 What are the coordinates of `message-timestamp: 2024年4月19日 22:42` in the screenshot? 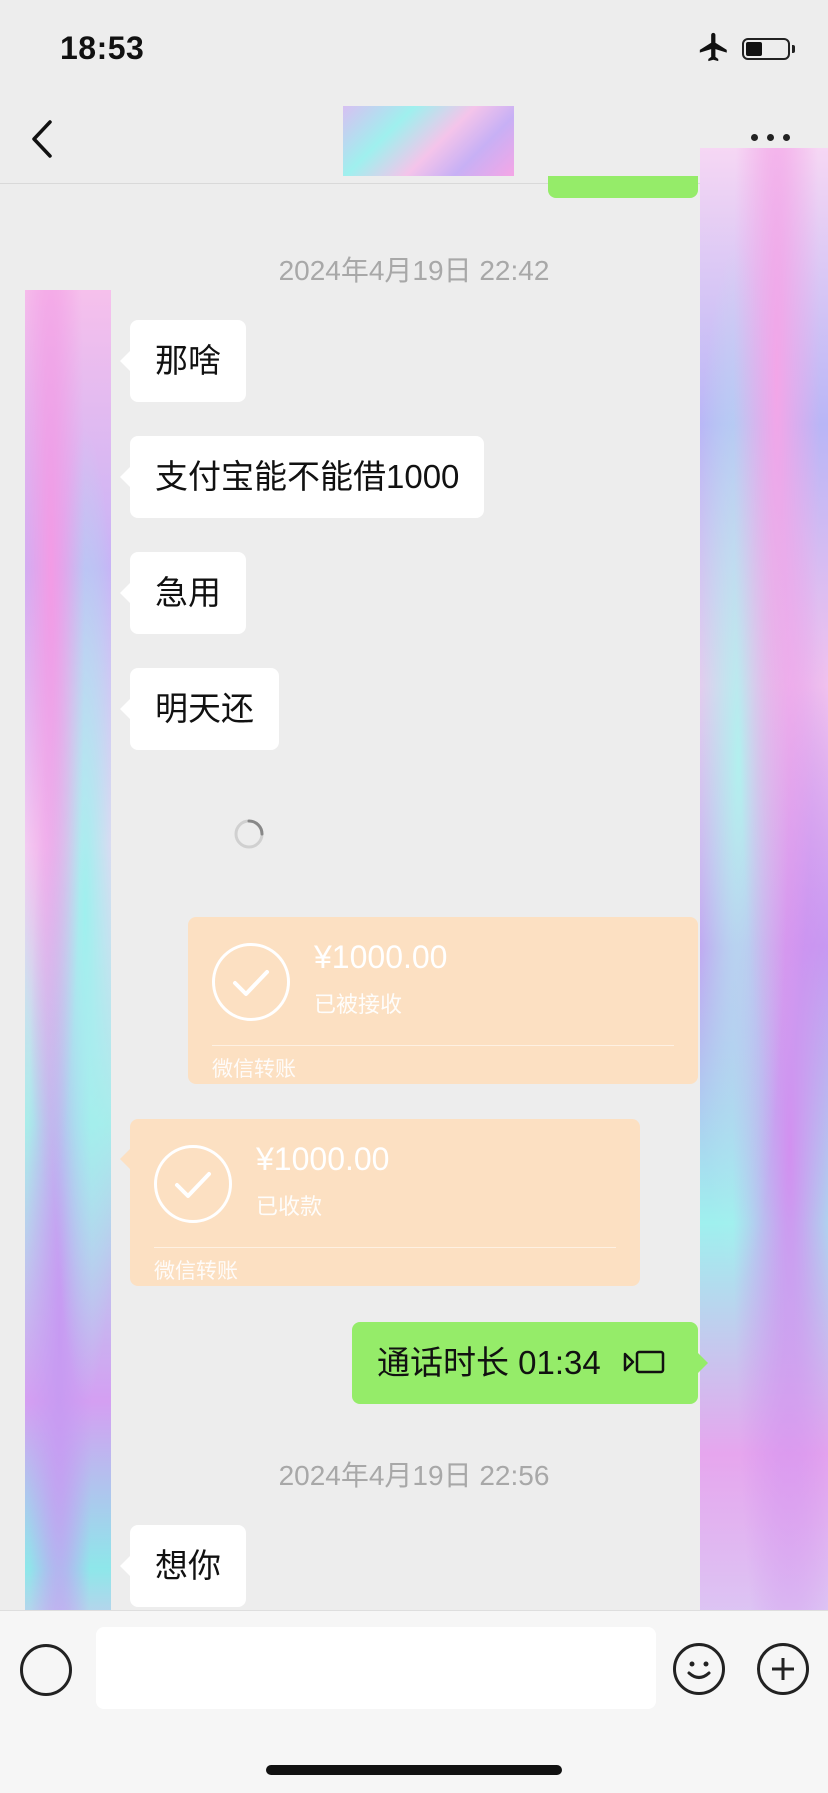 It's located at (414, 270).